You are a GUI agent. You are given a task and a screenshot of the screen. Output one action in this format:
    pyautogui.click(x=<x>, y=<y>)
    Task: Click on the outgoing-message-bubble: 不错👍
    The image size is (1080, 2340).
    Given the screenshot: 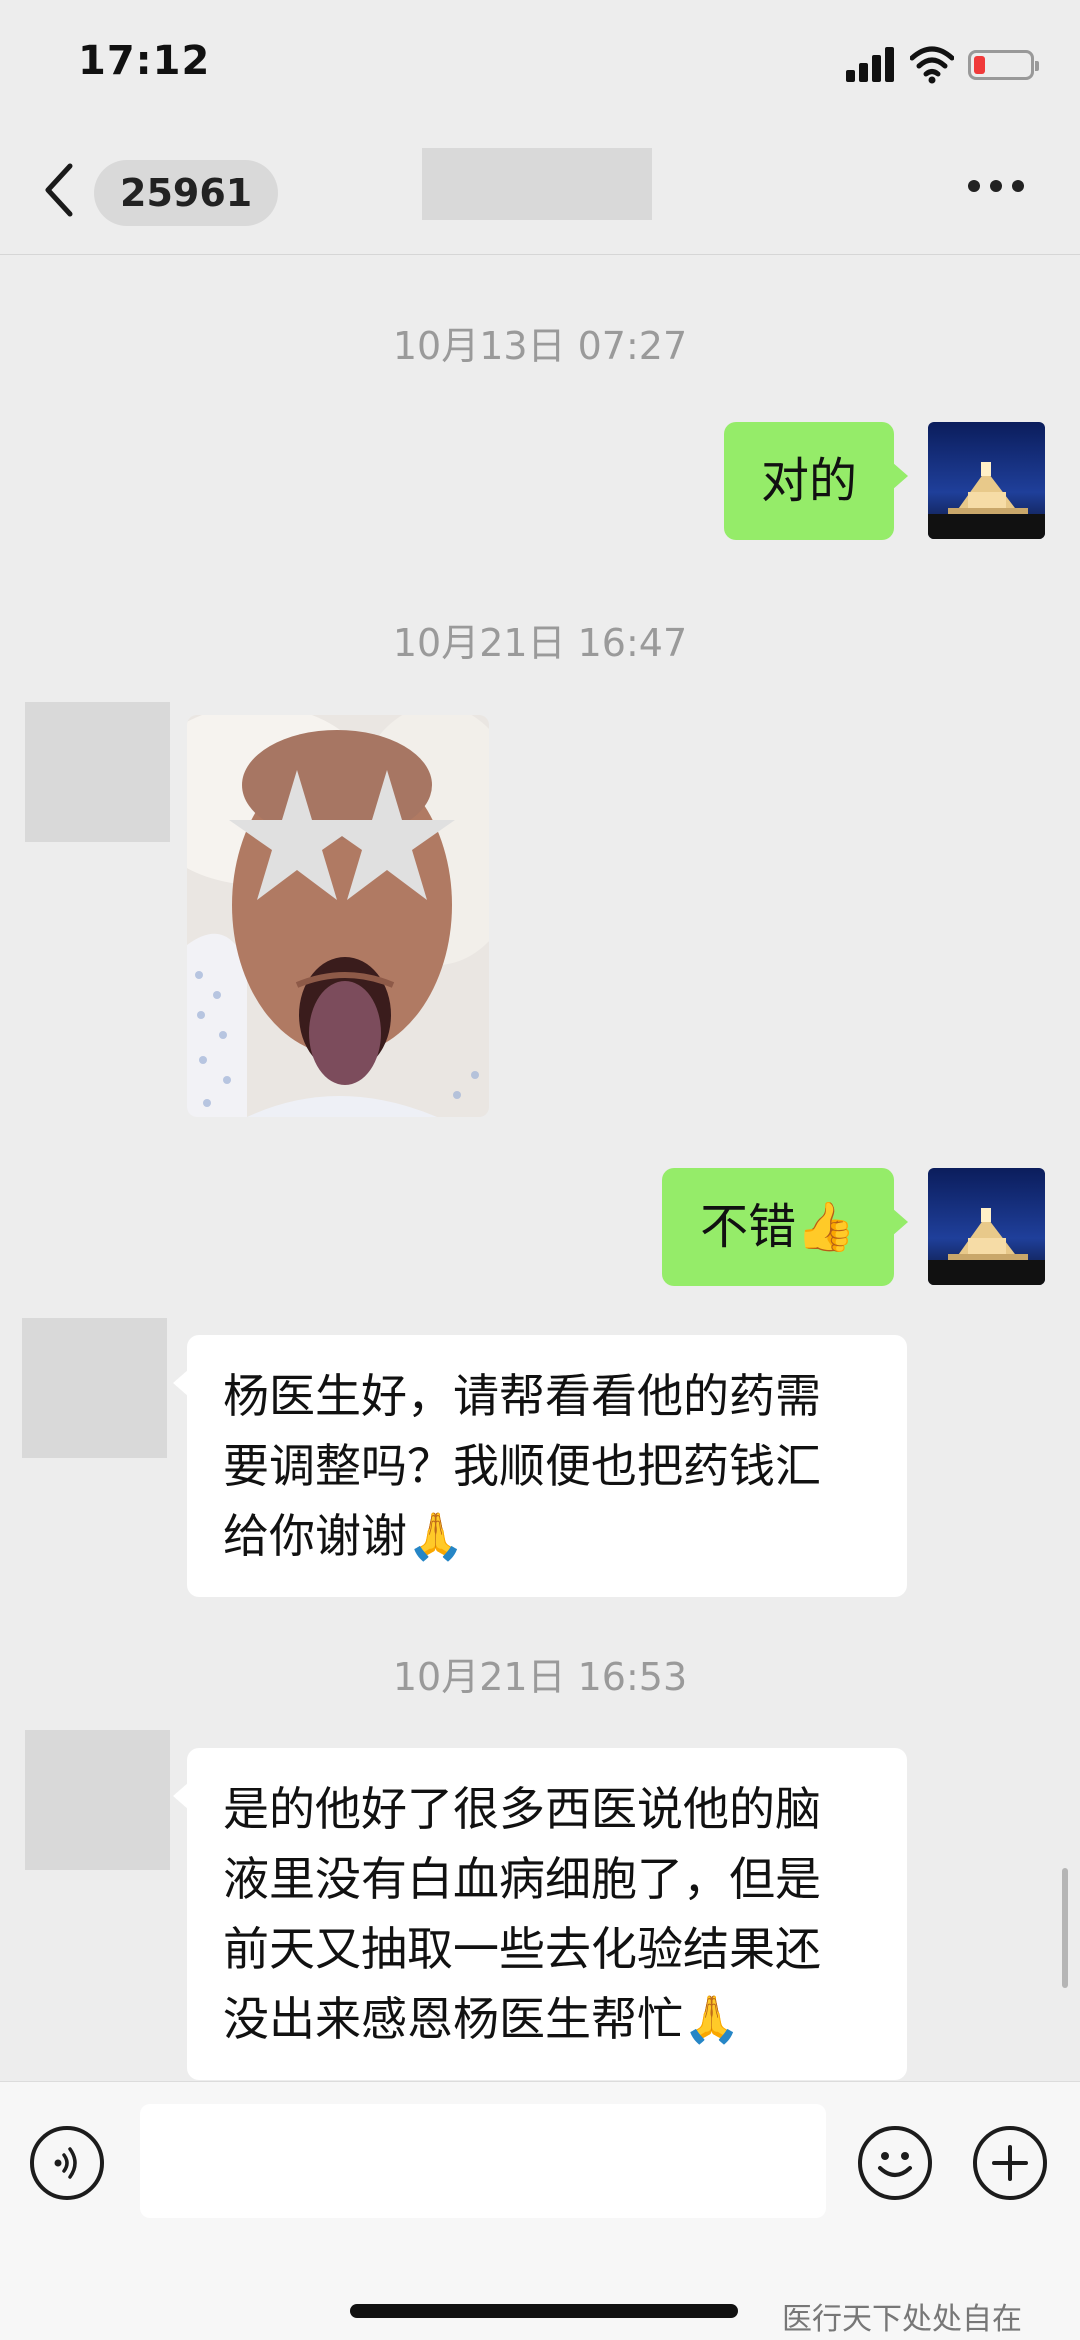 What is the action you would take?
    pyautogui.click(x=785, y=1227)
    